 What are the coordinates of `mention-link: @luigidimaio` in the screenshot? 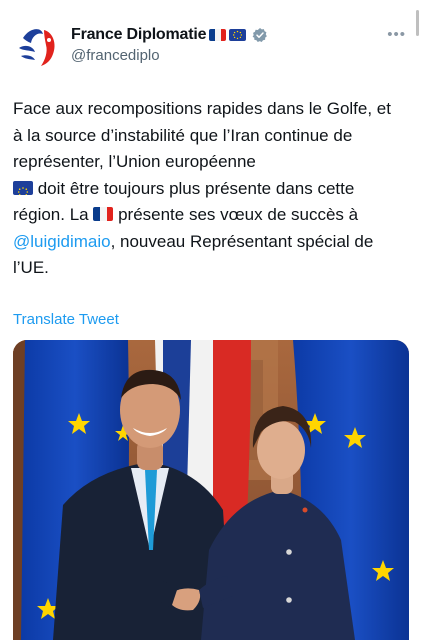 It's located at (62, 241).